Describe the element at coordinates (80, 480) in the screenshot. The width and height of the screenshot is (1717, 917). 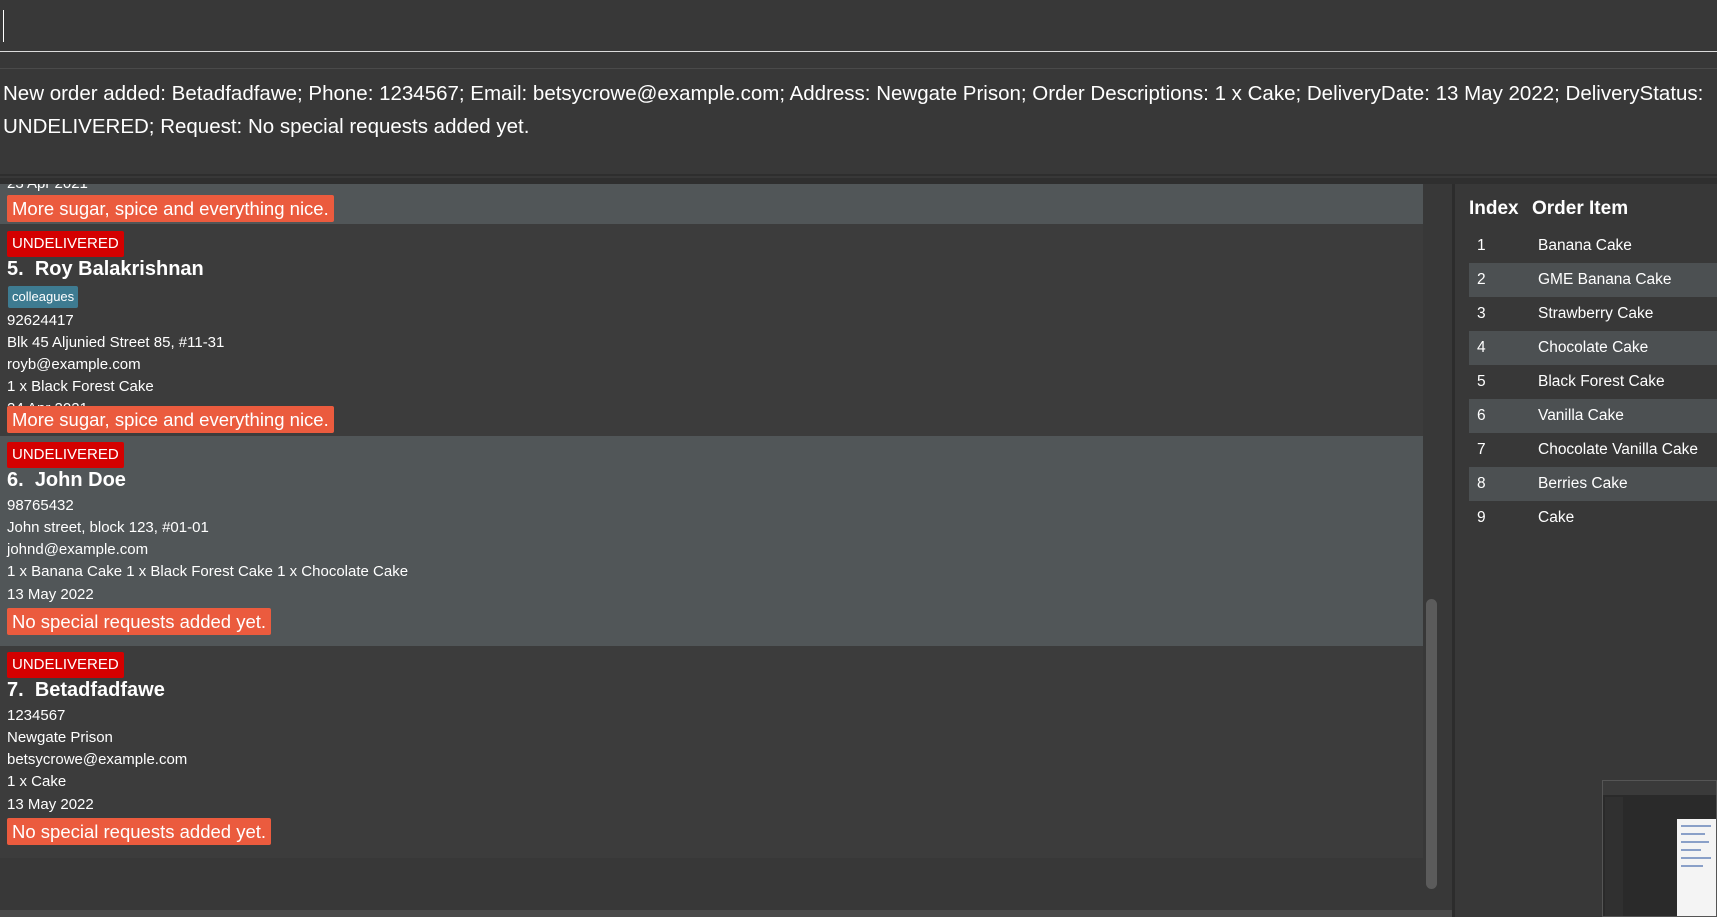
I see `customer-name: John Doe` at that location.